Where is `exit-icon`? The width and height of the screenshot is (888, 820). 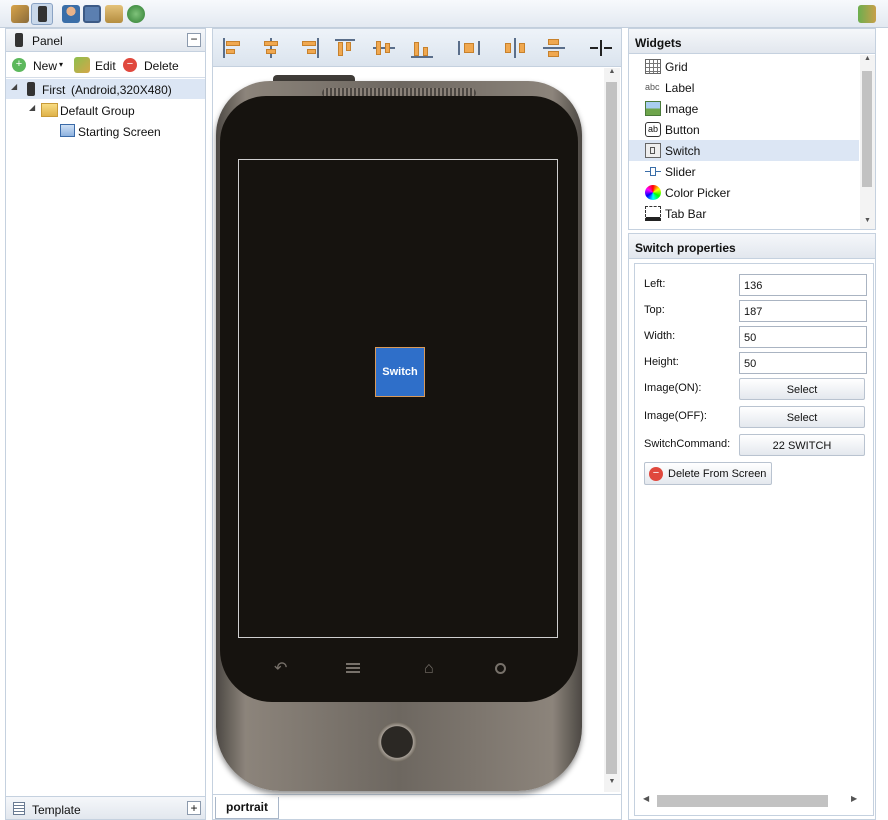 exit-icon is located at coordinates (867, 14).